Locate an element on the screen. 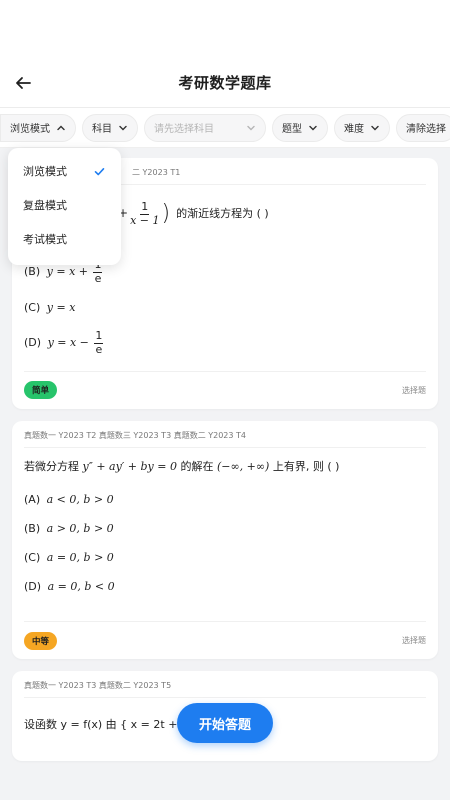  difficulty-badge: 简单 is located at coordinates (41, 390).